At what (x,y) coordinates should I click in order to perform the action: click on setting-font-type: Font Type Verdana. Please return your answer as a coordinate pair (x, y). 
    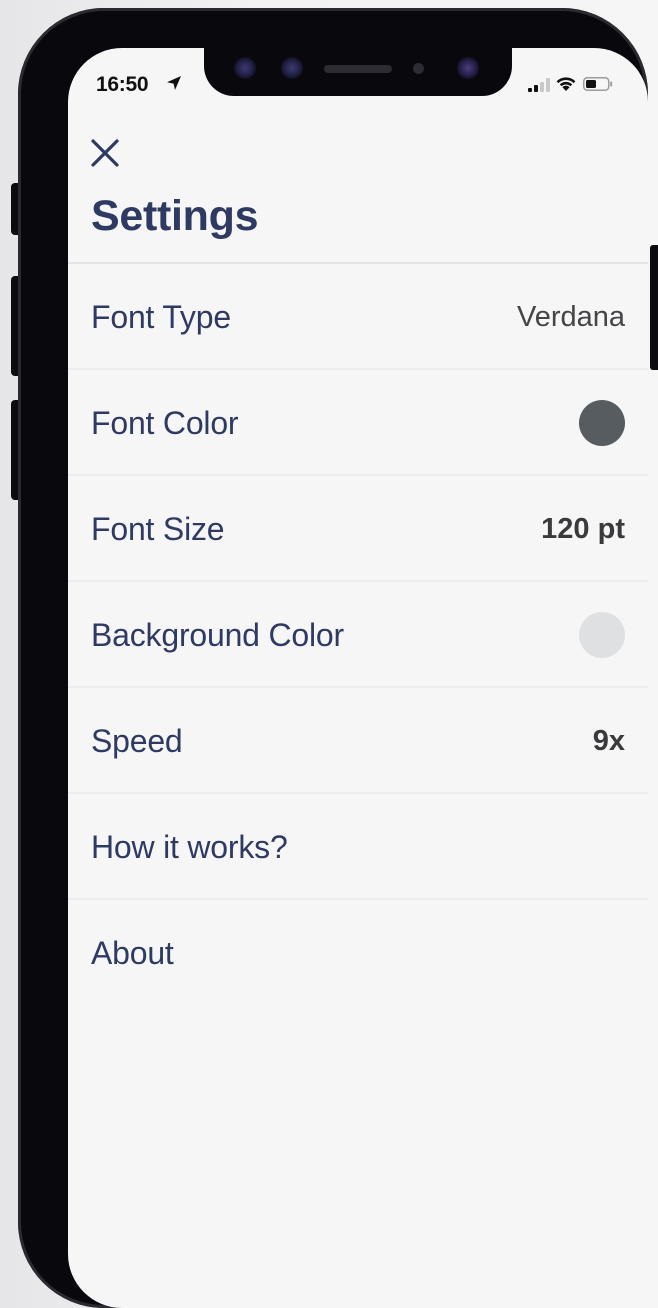
    Looking at the image, I should click on (358, 317).